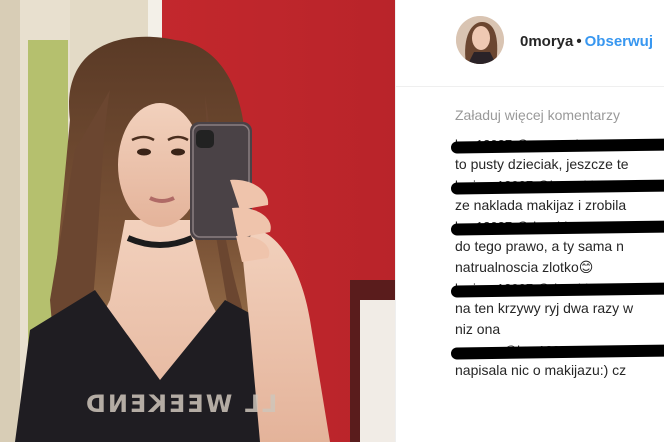 Image resolution: width=664 pixels, height=442 pixels. I want to click on comment-username: kr...12037 @d...s.bl, so click(557, 227).